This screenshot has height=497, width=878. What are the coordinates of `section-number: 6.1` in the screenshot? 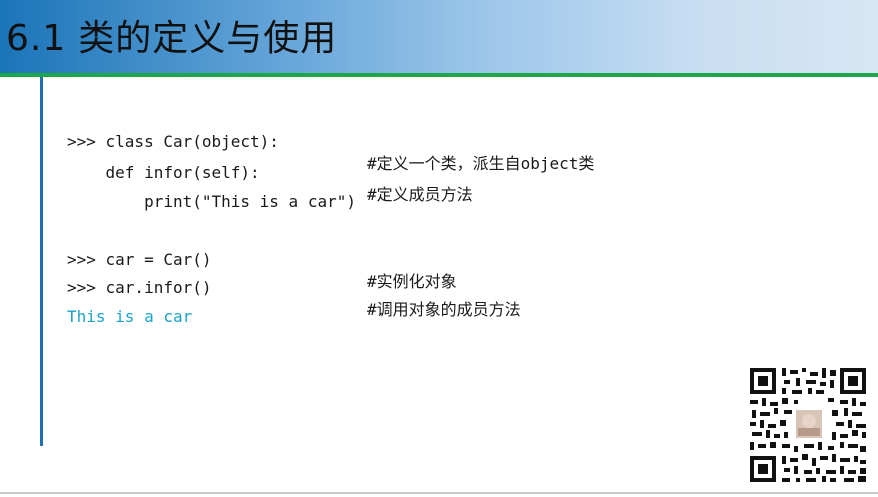 It's located at (36, 38).